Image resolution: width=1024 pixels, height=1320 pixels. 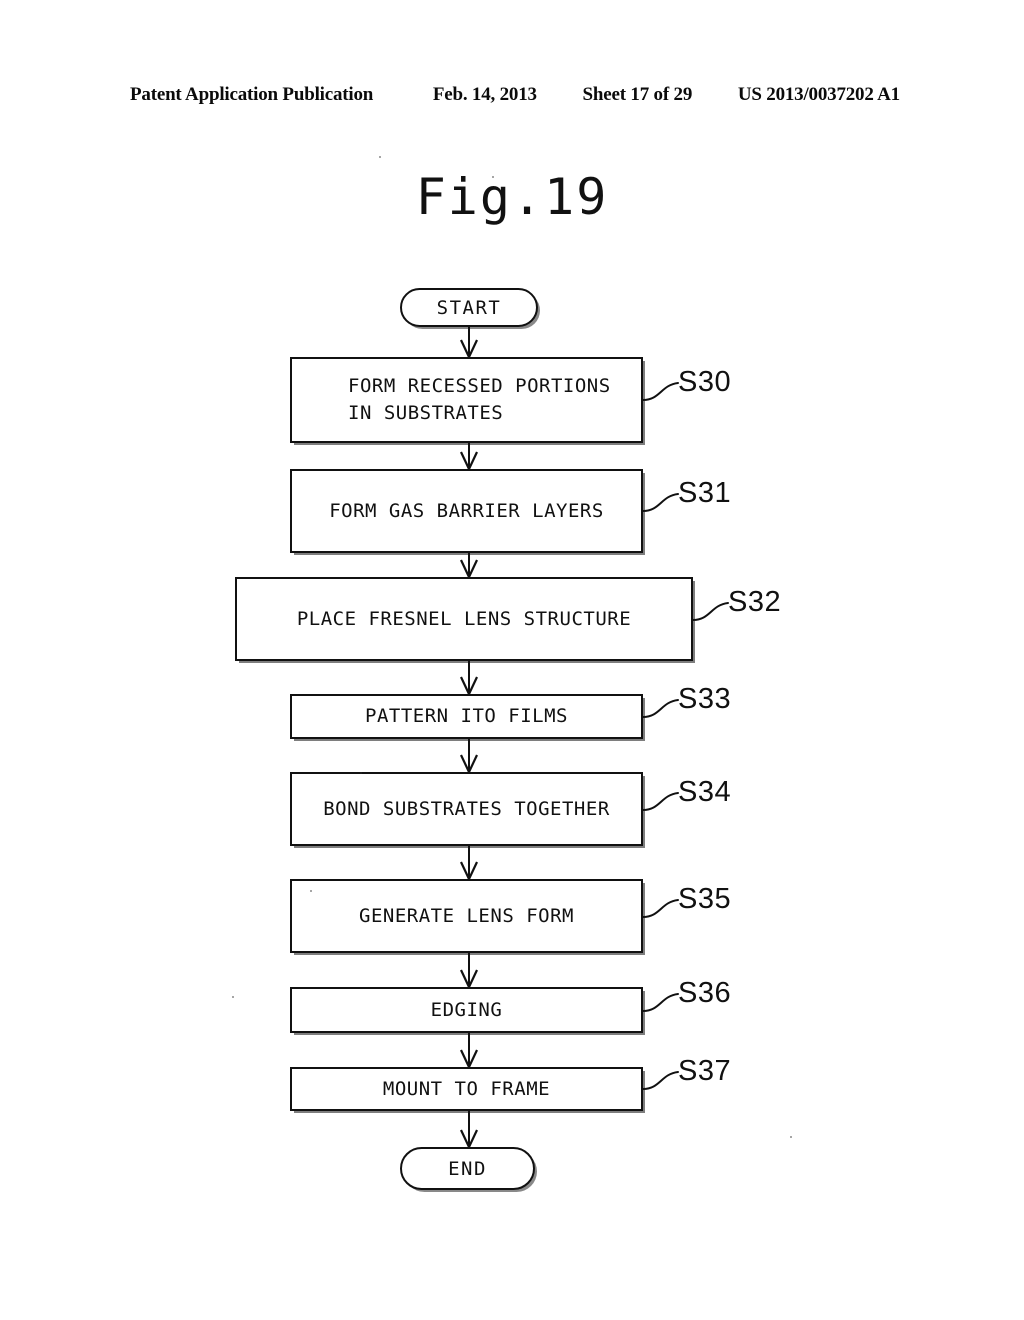 I want to click on flow-node-s32-label: PLACE FRESNEL LENS STRUCTURE, so click(x=464, y=618).